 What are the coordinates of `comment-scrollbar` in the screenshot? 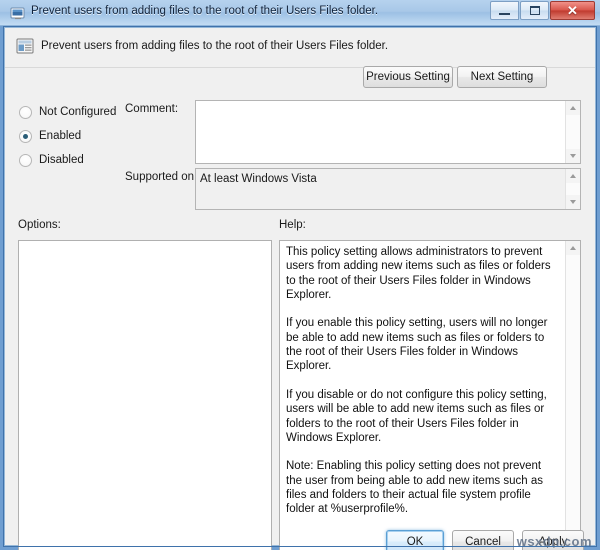 It's located at (572, 132).